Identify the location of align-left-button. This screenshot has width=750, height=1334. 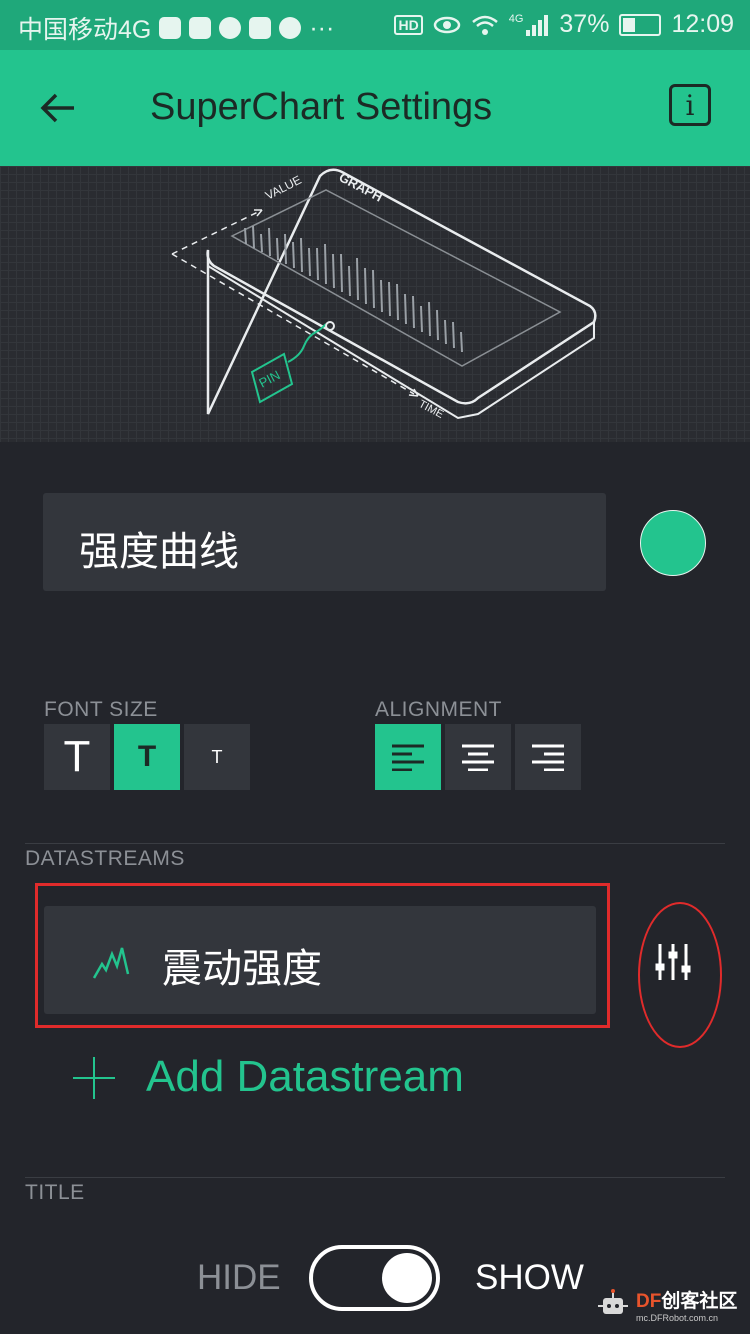
(408, 757).